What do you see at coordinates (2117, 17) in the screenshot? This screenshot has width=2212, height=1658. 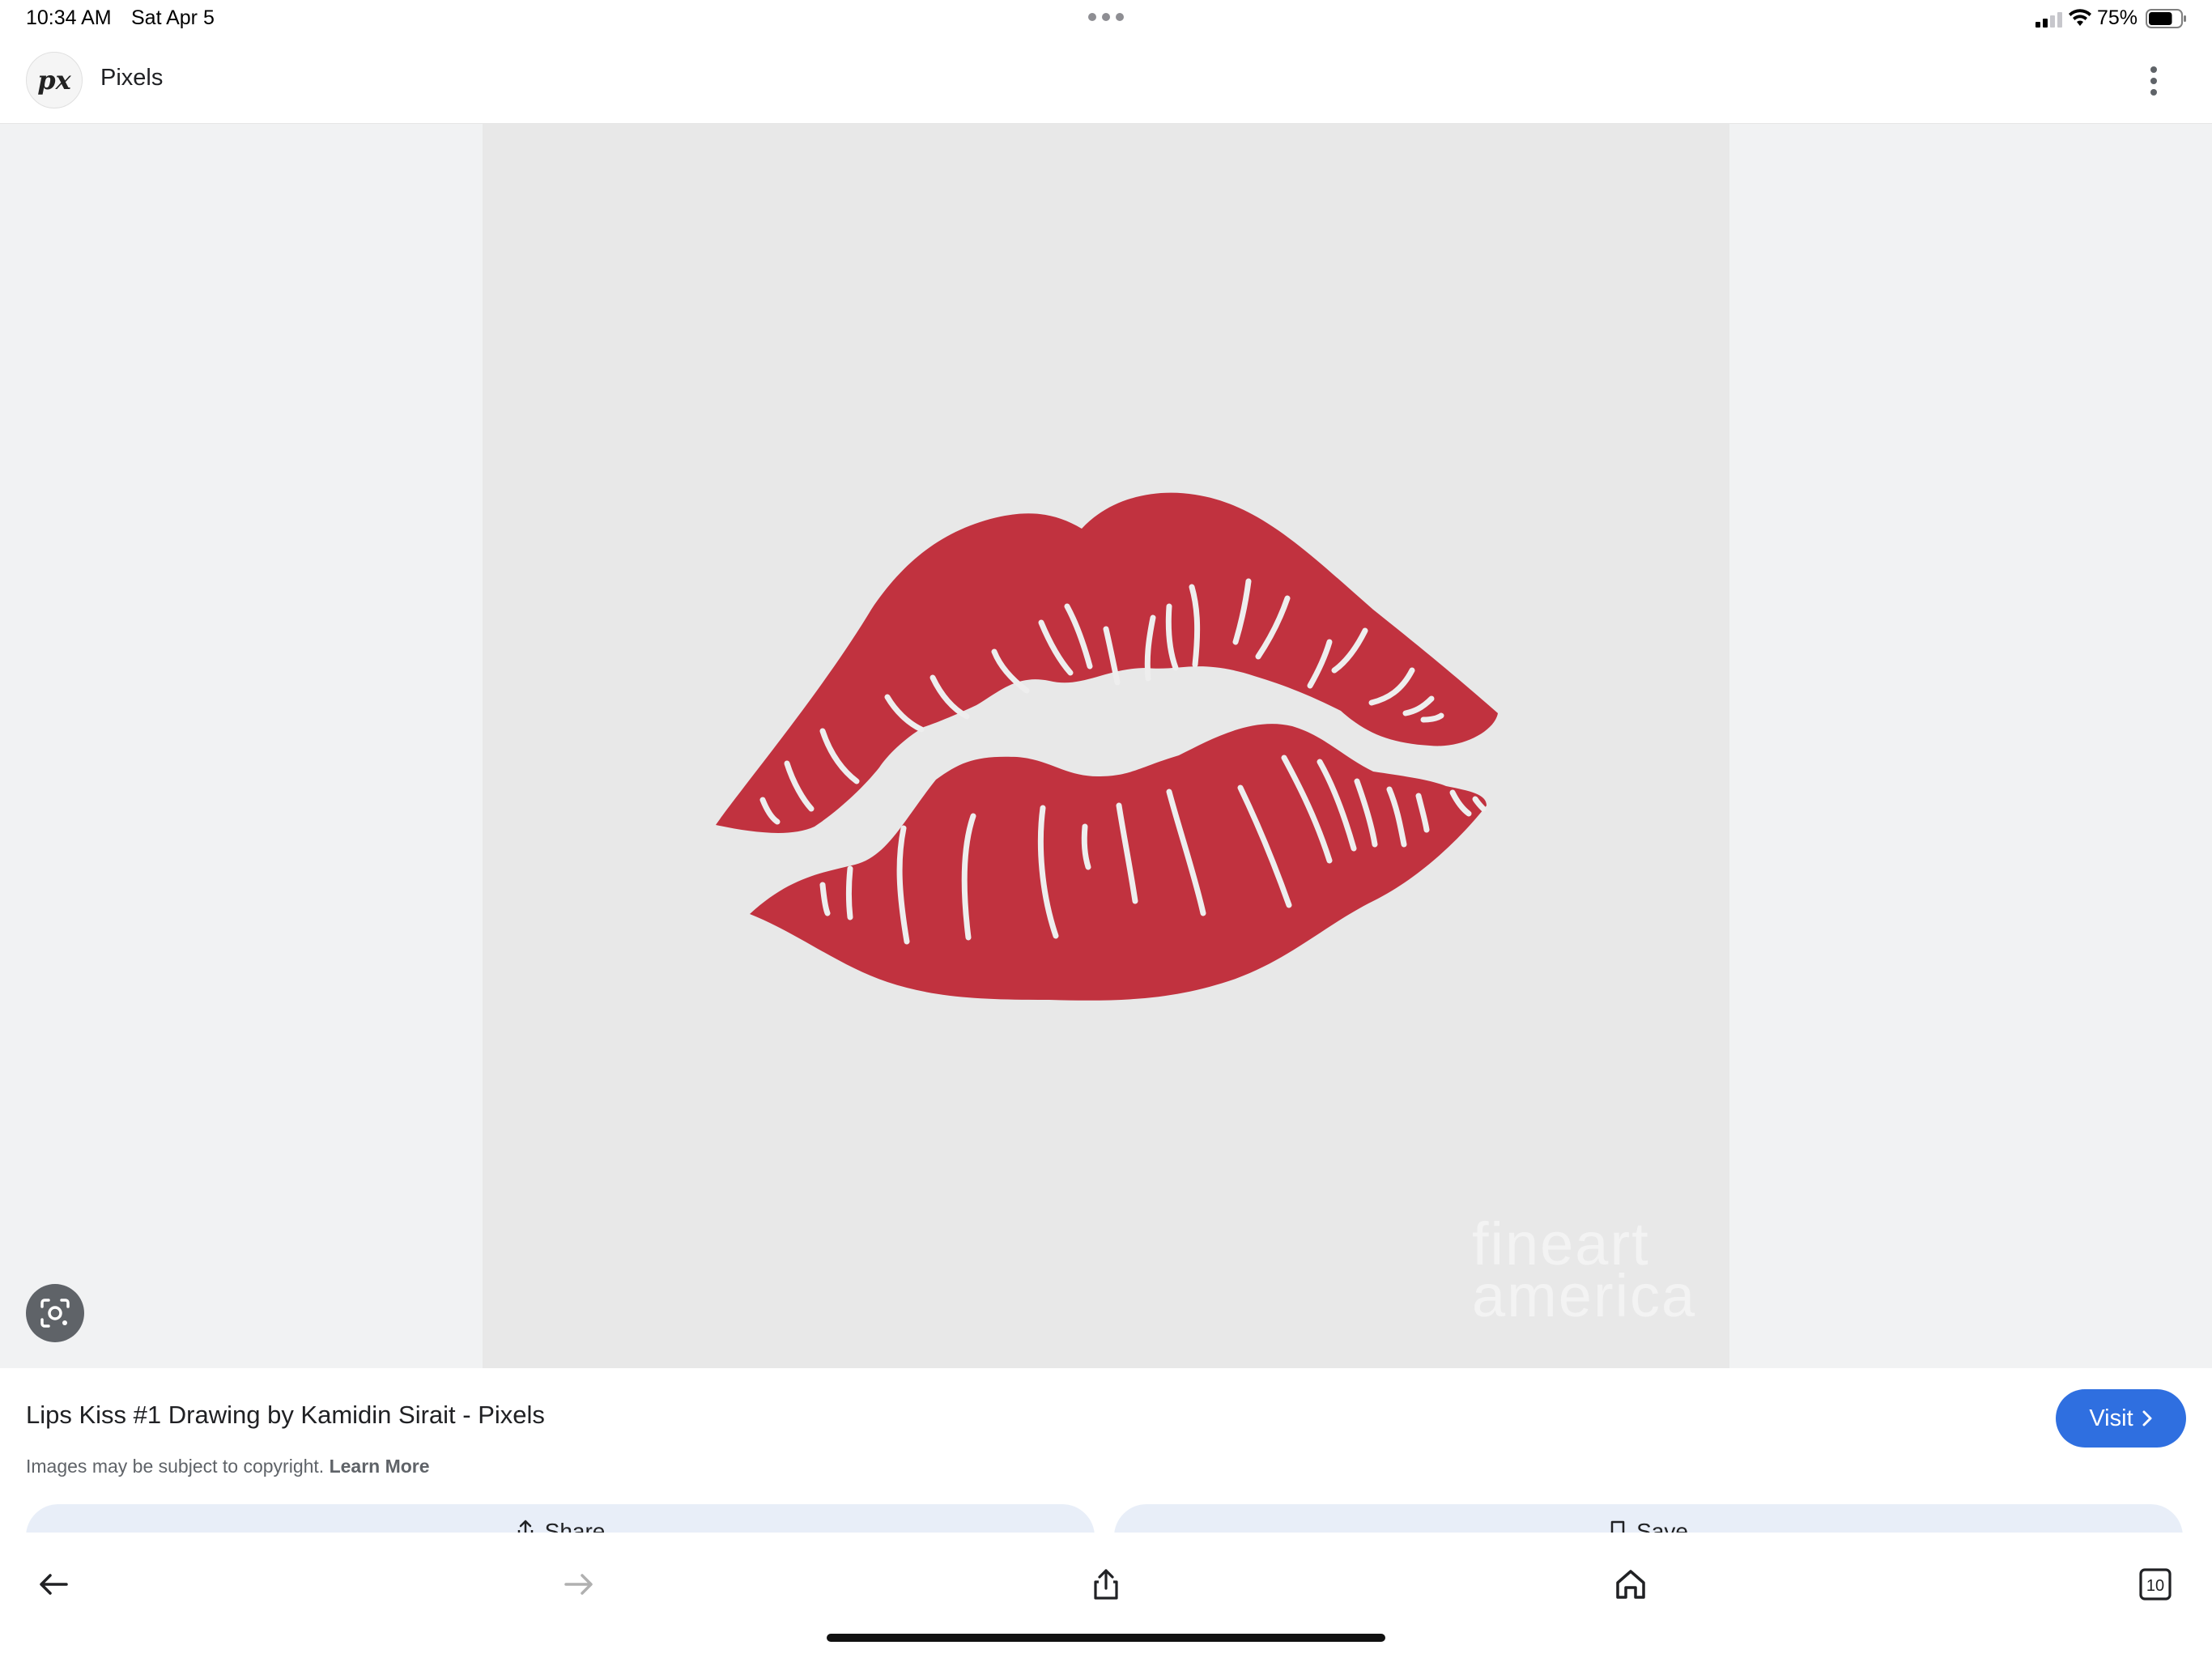 I see `battery-percent: 75%` at bounding box center [2117, 17].